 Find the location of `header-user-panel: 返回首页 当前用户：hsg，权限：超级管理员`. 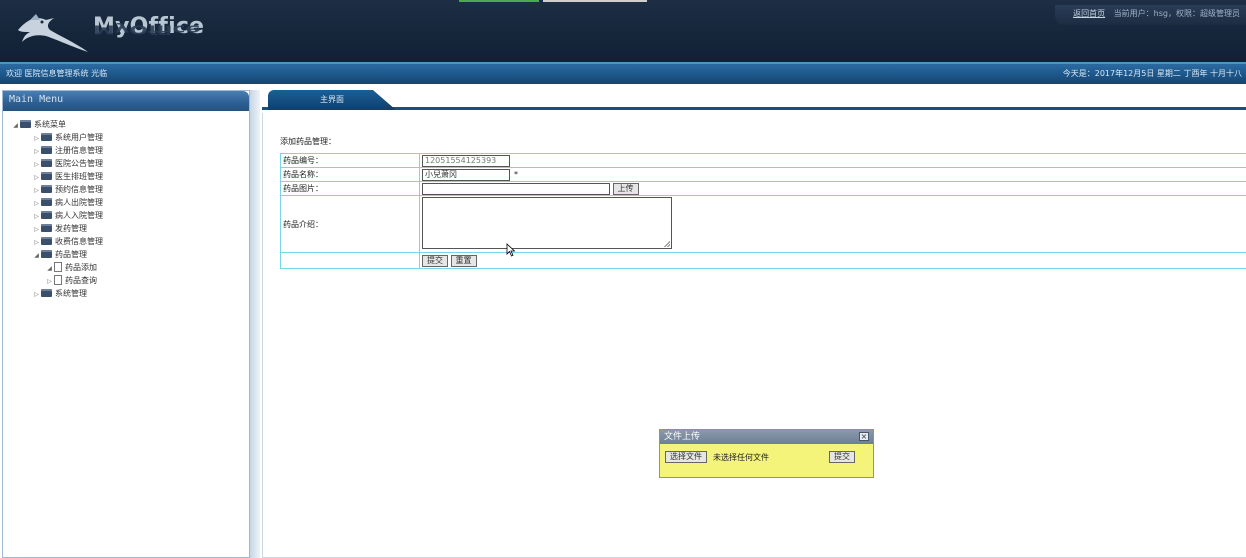

header-user-panel: 返回首页 当前用户：hsg，权限：超级管理员 is located at coordinates (1150, 15).